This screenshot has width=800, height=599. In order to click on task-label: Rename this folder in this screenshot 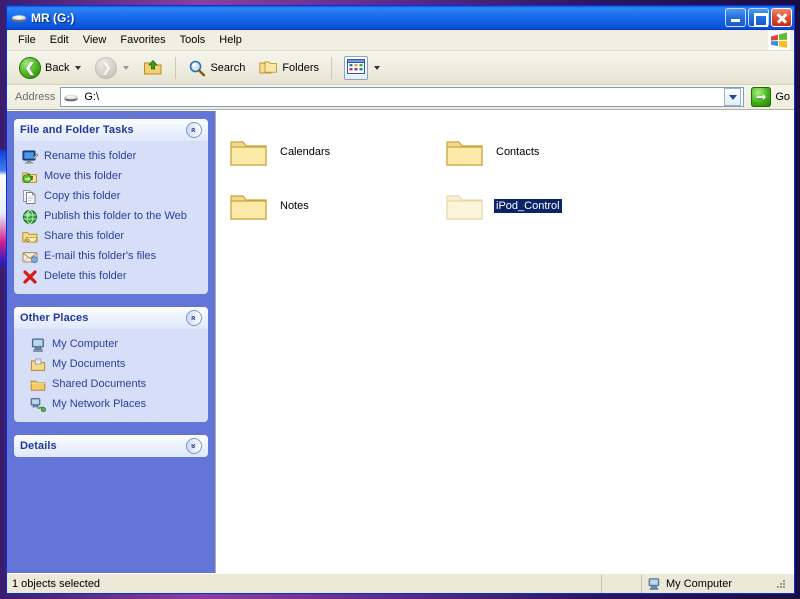, I will do `click(90, 156)`.